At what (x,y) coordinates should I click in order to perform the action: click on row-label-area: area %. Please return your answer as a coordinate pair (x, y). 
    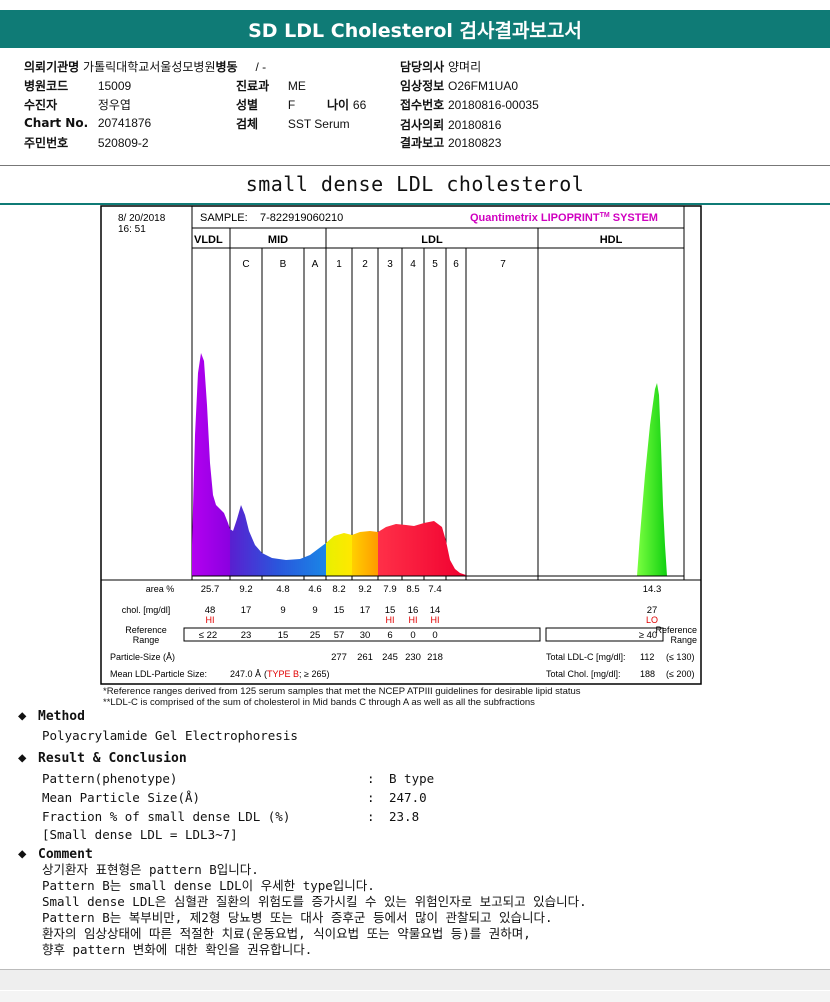
    Looking at the image, I should click on (160, 589).